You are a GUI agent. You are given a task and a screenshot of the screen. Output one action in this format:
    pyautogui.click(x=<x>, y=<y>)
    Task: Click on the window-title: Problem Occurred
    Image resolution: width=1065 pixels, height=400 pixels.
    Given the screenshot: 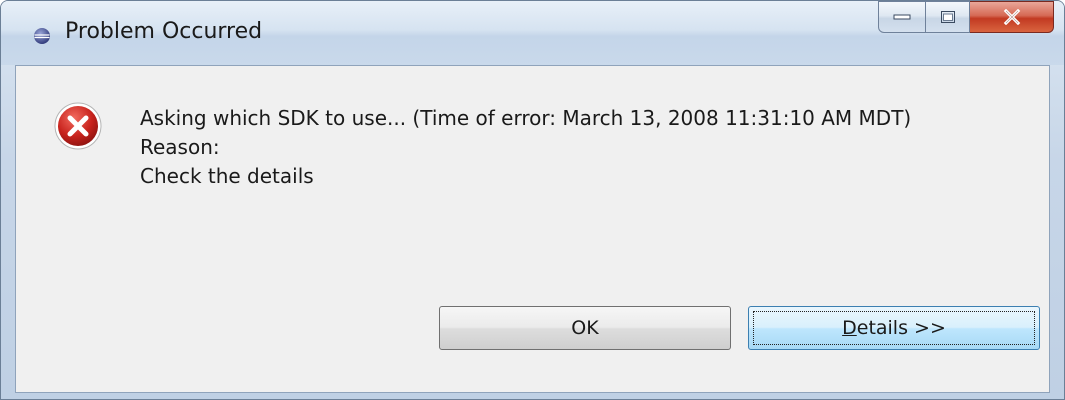 What is the action you would take?
    pyautogui.click(x=164, y=31)
    